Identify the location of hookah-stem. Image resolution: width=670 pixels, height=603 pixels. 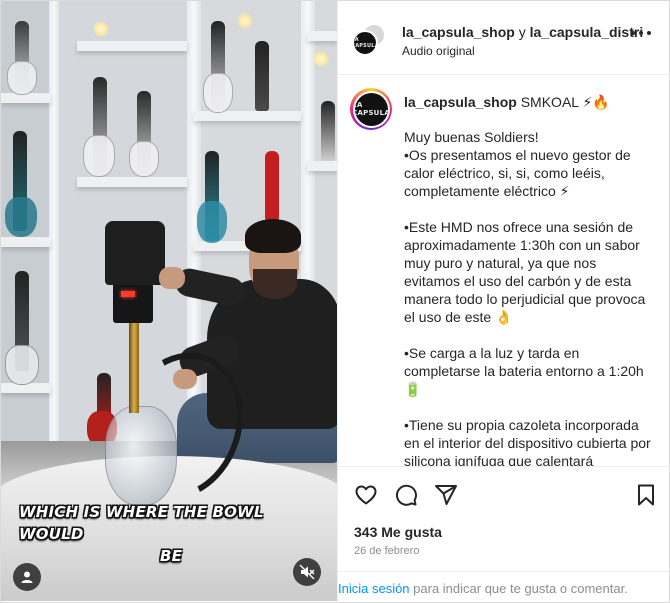
(134, 368).